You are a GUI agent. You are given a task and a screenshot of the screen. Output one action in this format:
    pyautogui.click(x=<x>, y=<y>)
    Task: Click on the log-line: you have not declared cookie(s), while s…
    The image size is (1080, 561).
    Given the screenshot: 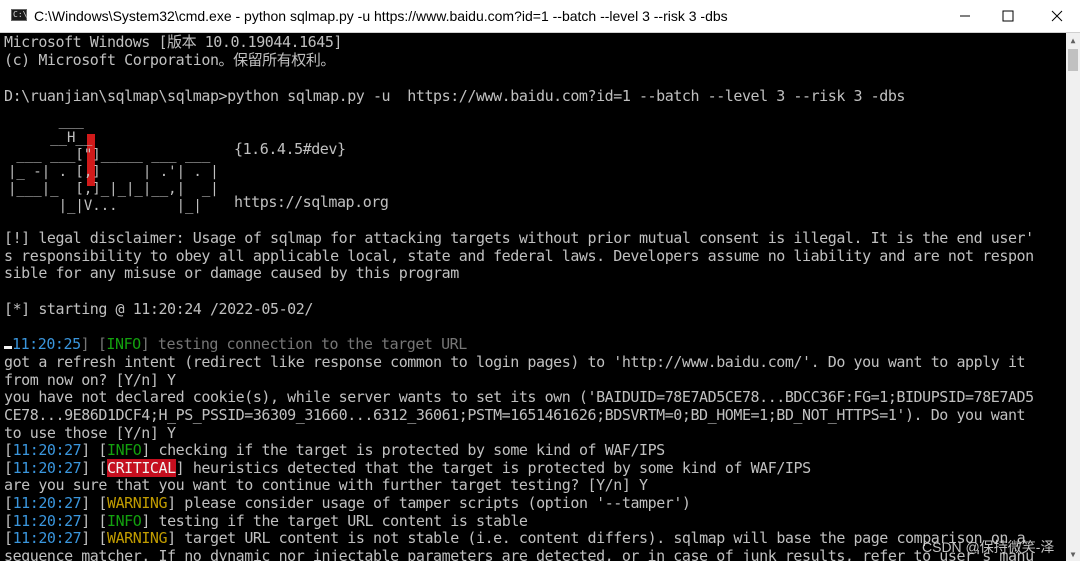 What is the action you would take?
    pyautogui.click(x=519, y=397)
    